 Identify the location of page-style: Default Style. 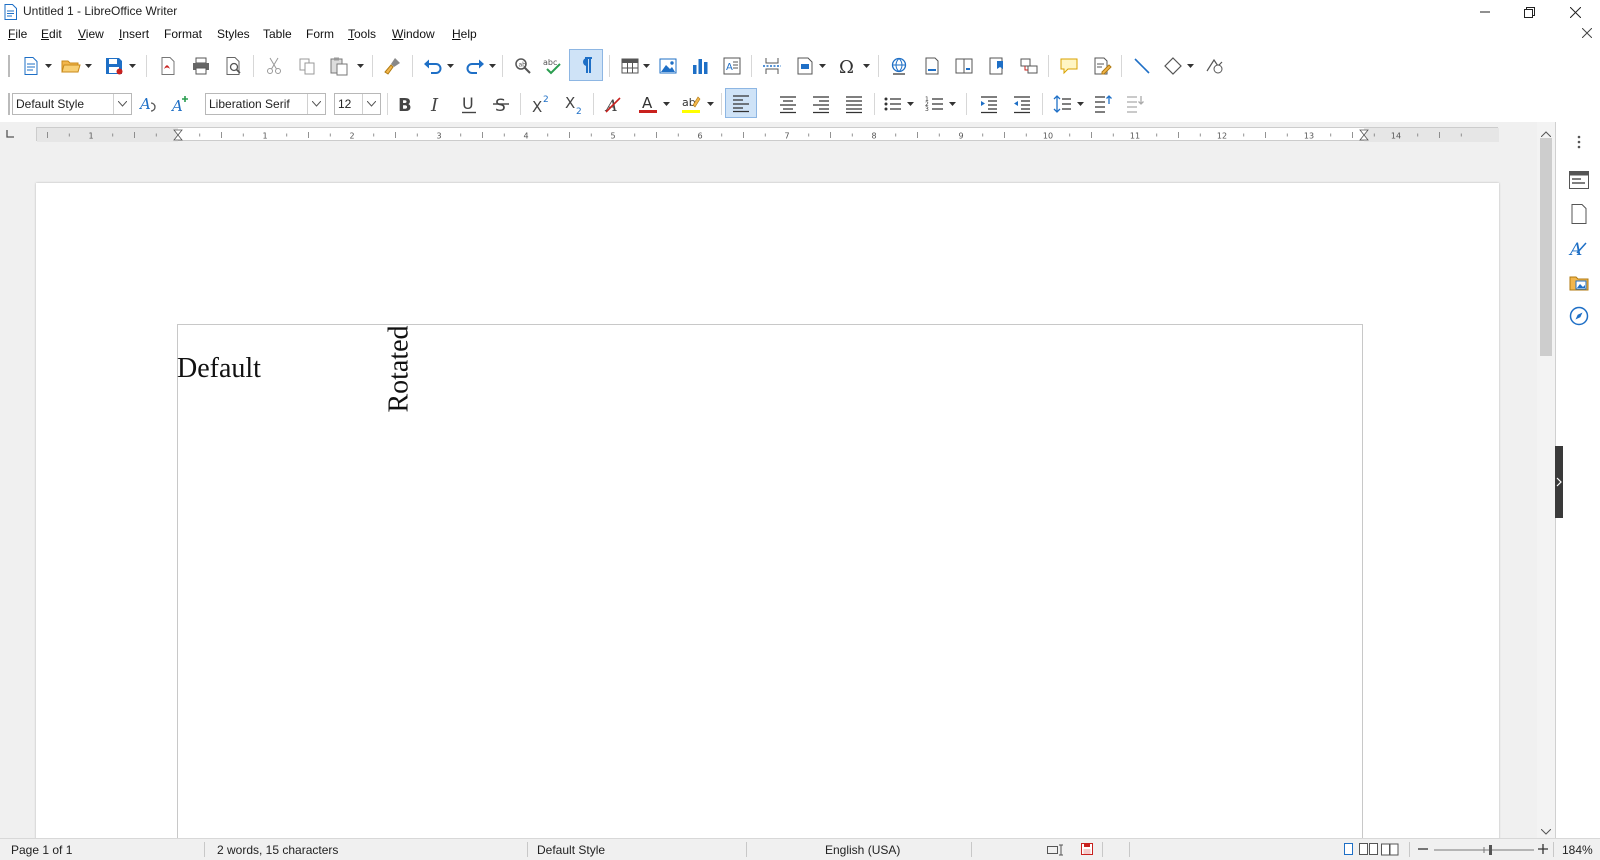
(571, 850).